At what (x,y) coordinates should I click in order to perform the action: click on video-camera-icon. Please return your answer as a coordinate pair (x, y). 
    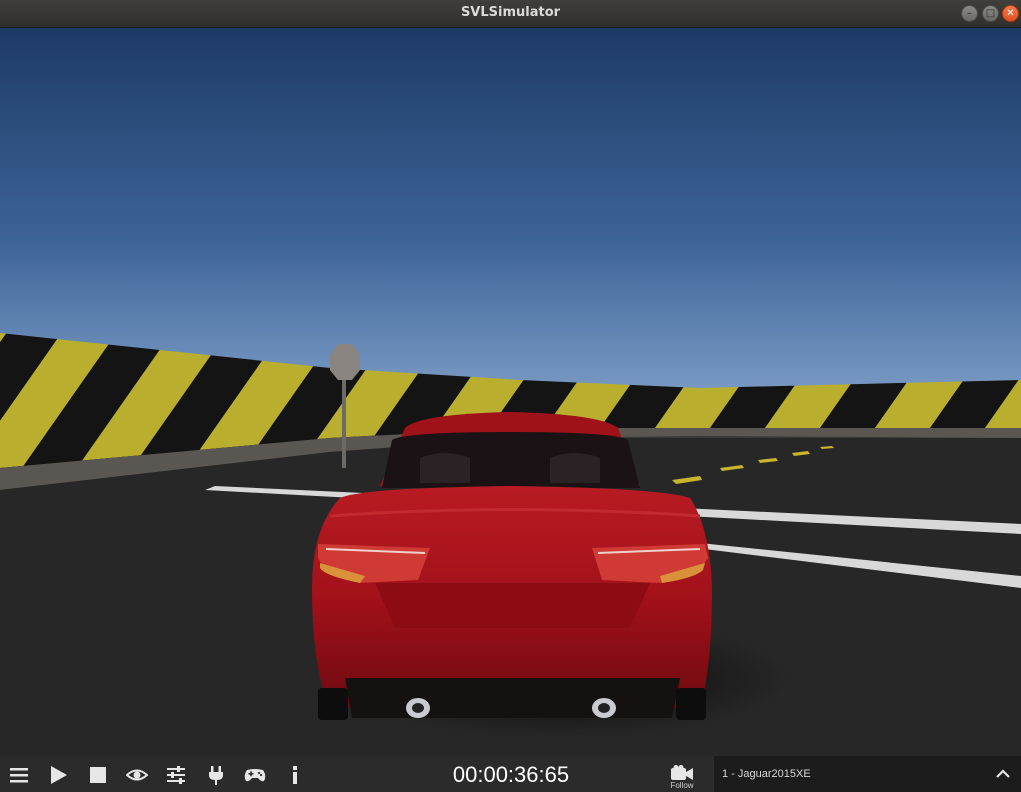
    Looking at the image, I should click on (682, 772).